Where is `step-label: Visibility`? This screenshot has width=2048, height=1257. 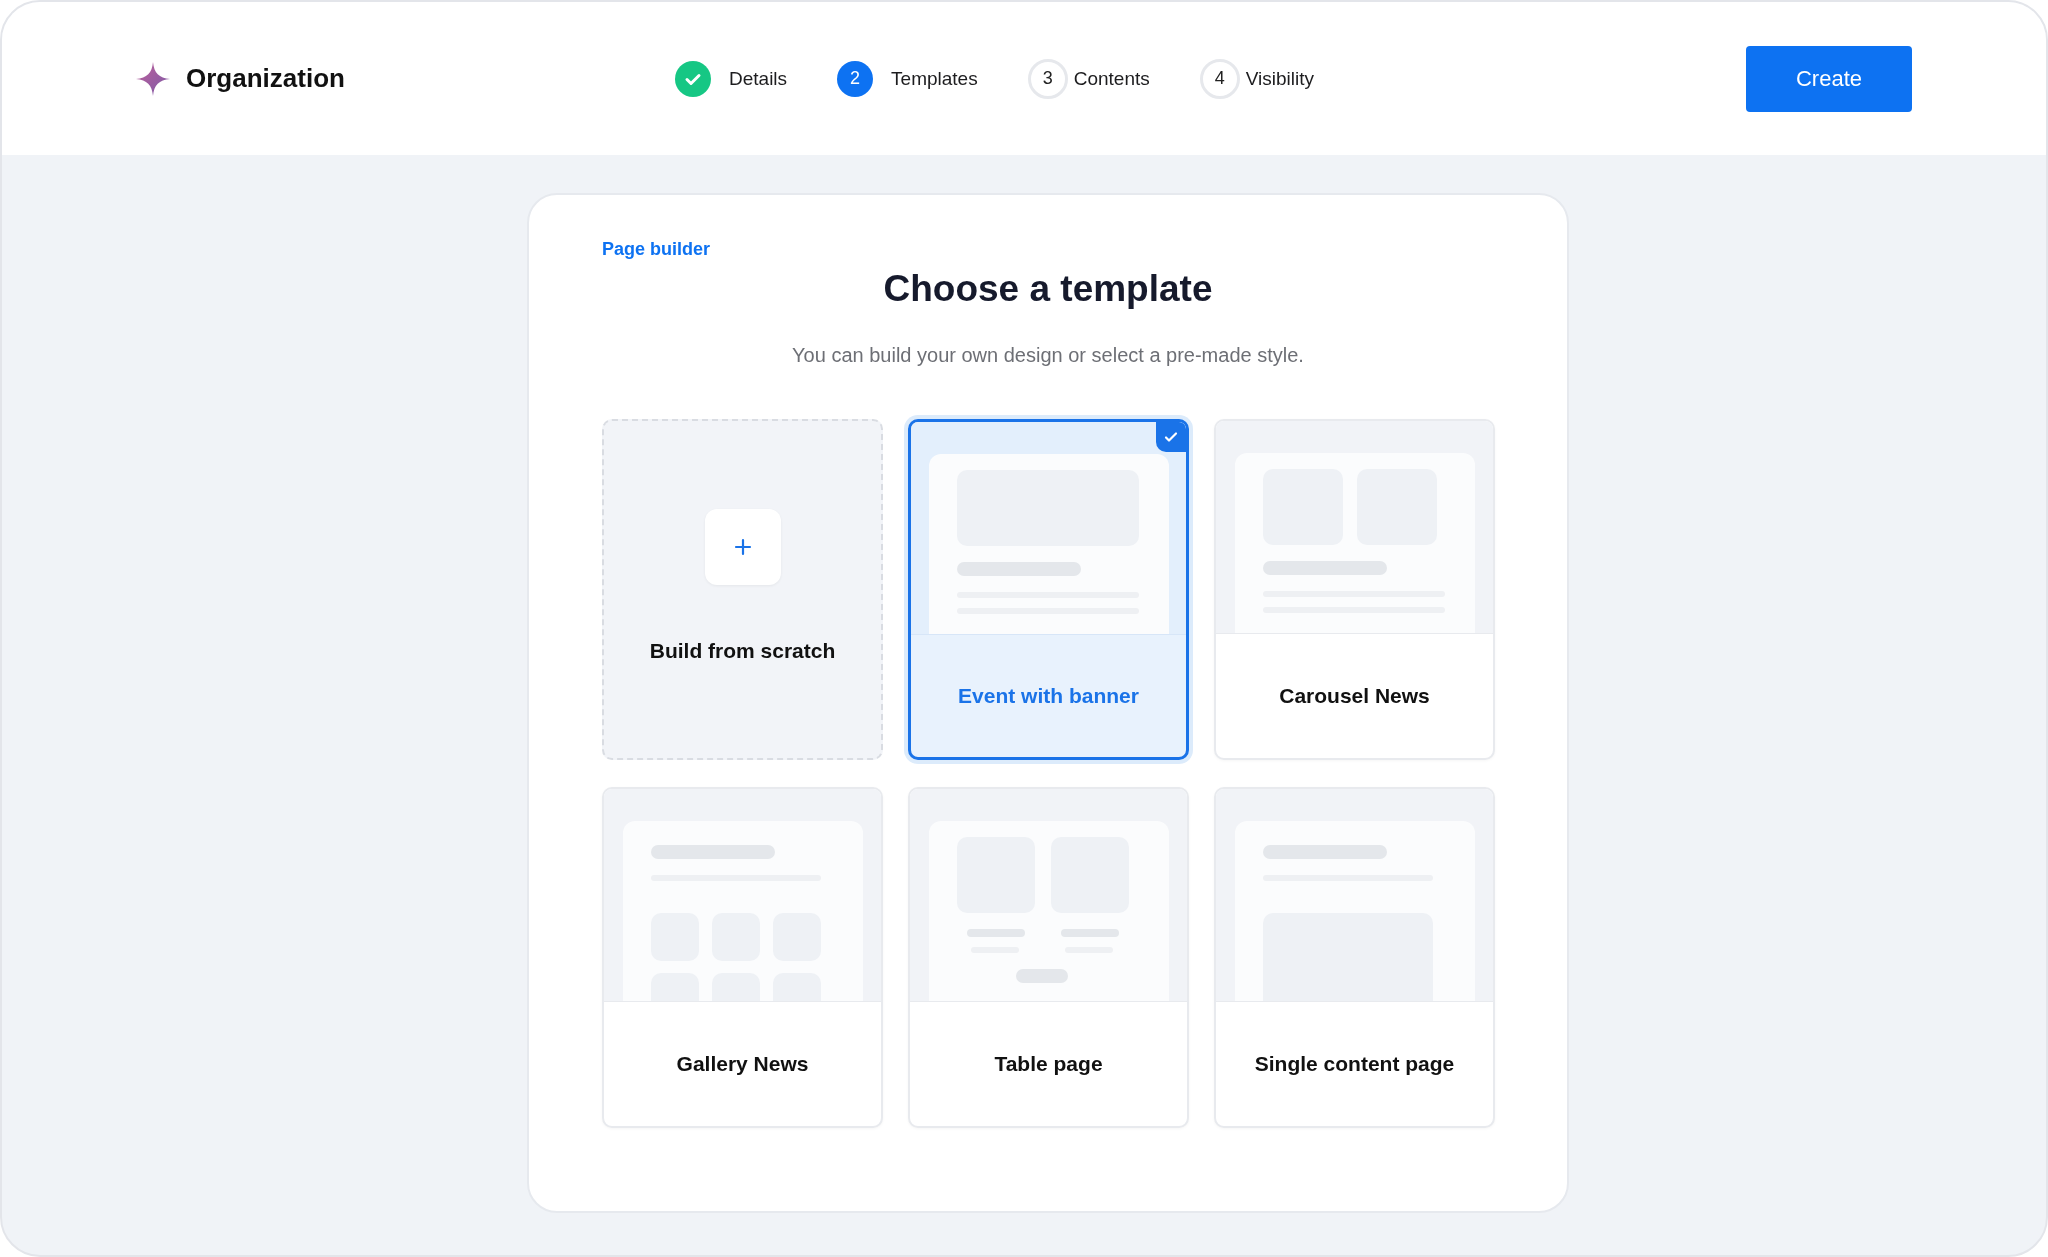 step-label: Visibility is located at coordinates (1279, 78).